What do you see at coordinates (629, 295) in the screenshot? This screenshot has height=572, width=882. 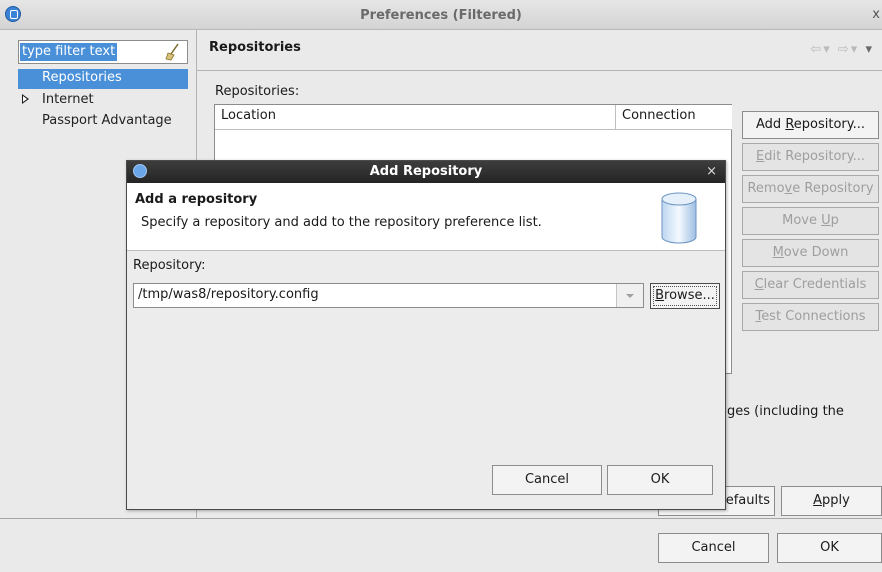 I see `combo-dropdown-icon` at bounding box center [629, 295].